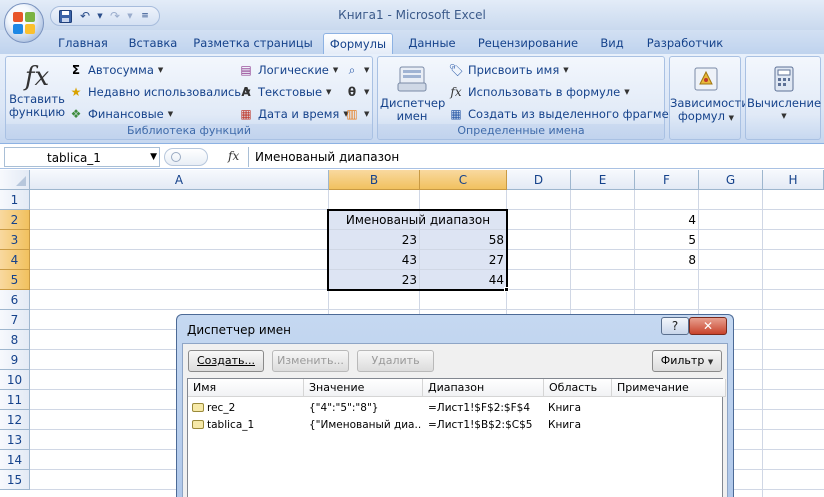 The width and height of the screenshot is (824, 497). What do you see at coordinates (483, 388) in the screenshot?
I see `column-header-range: Диапазон` at bounding box center [483, 388].